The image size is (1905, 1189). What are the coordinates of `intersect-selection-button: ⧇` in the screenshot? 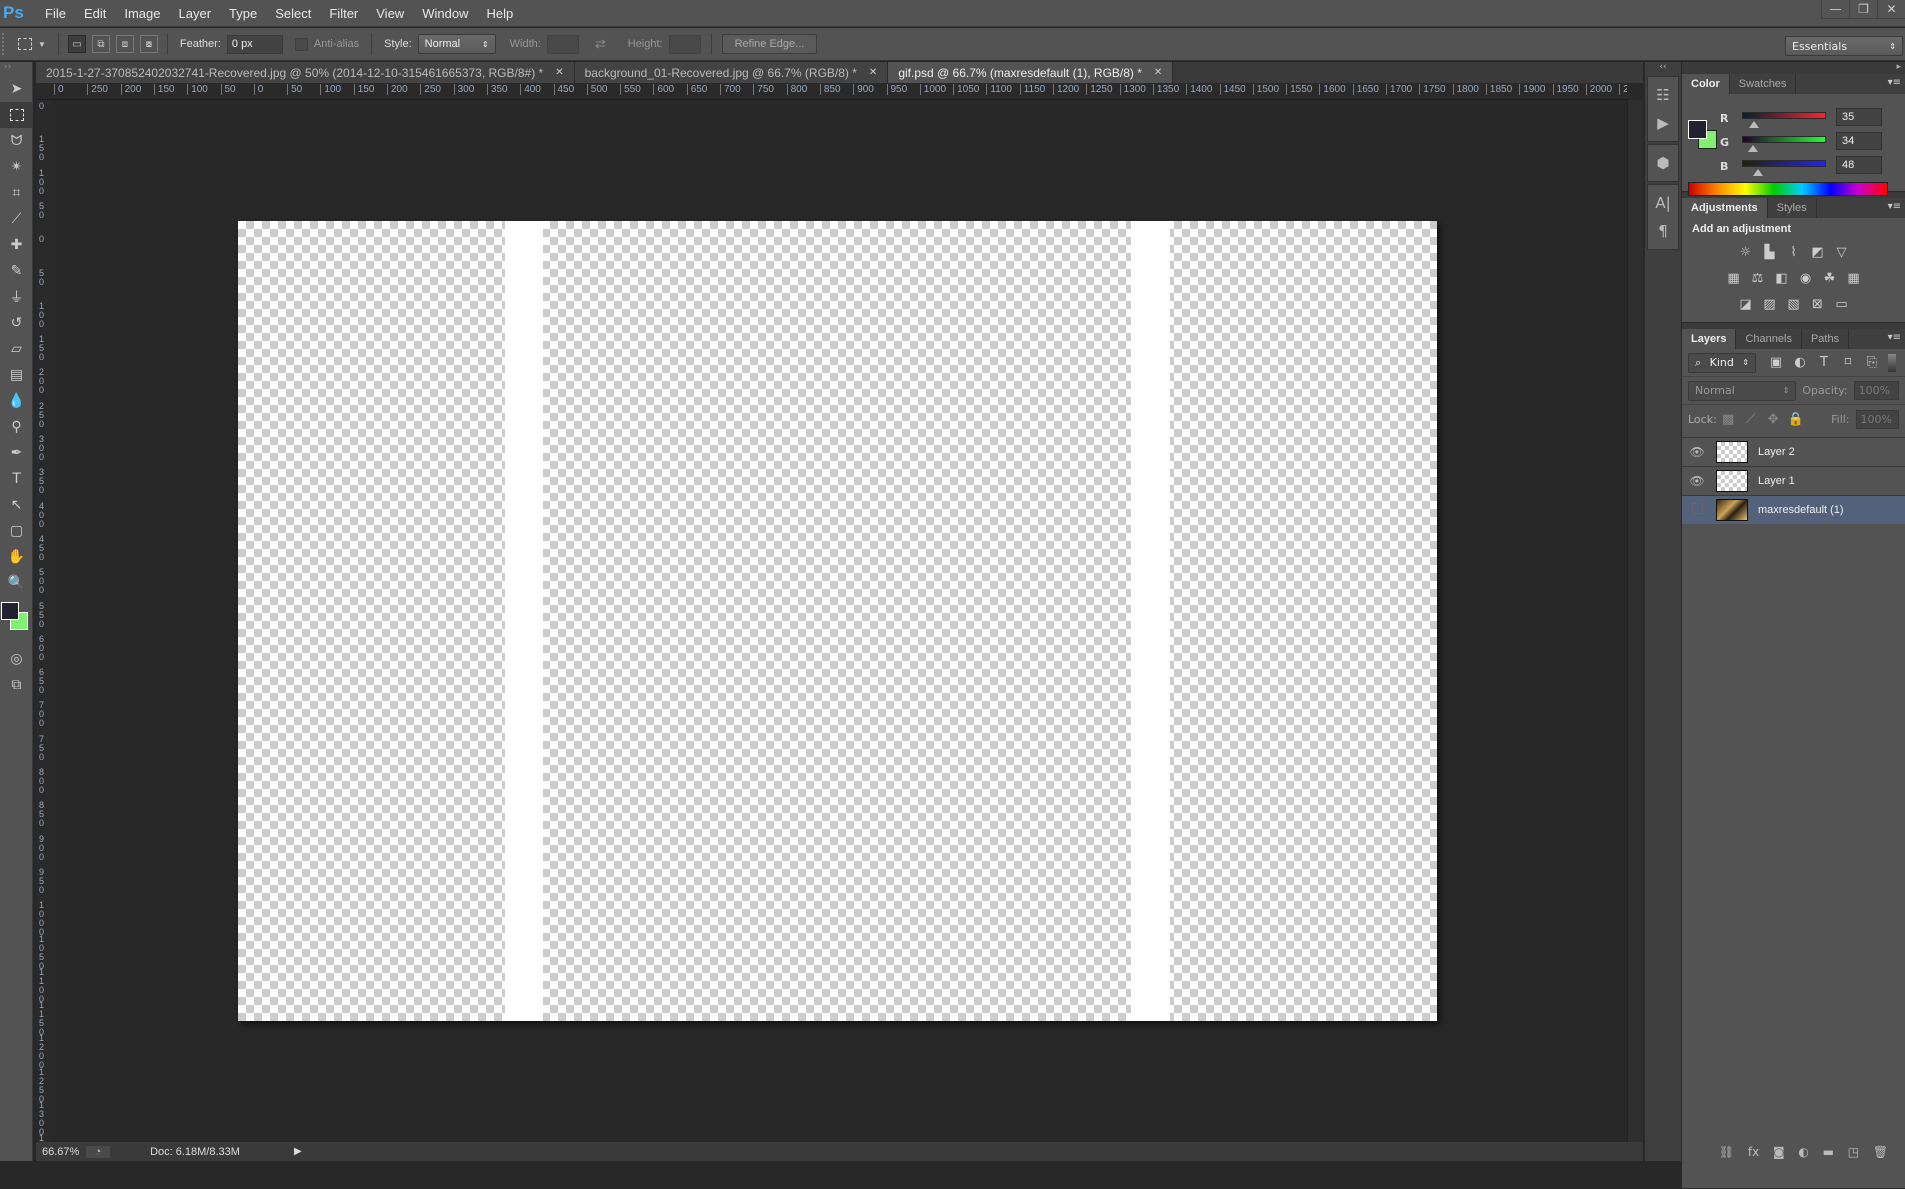 It's located at (148, 44).